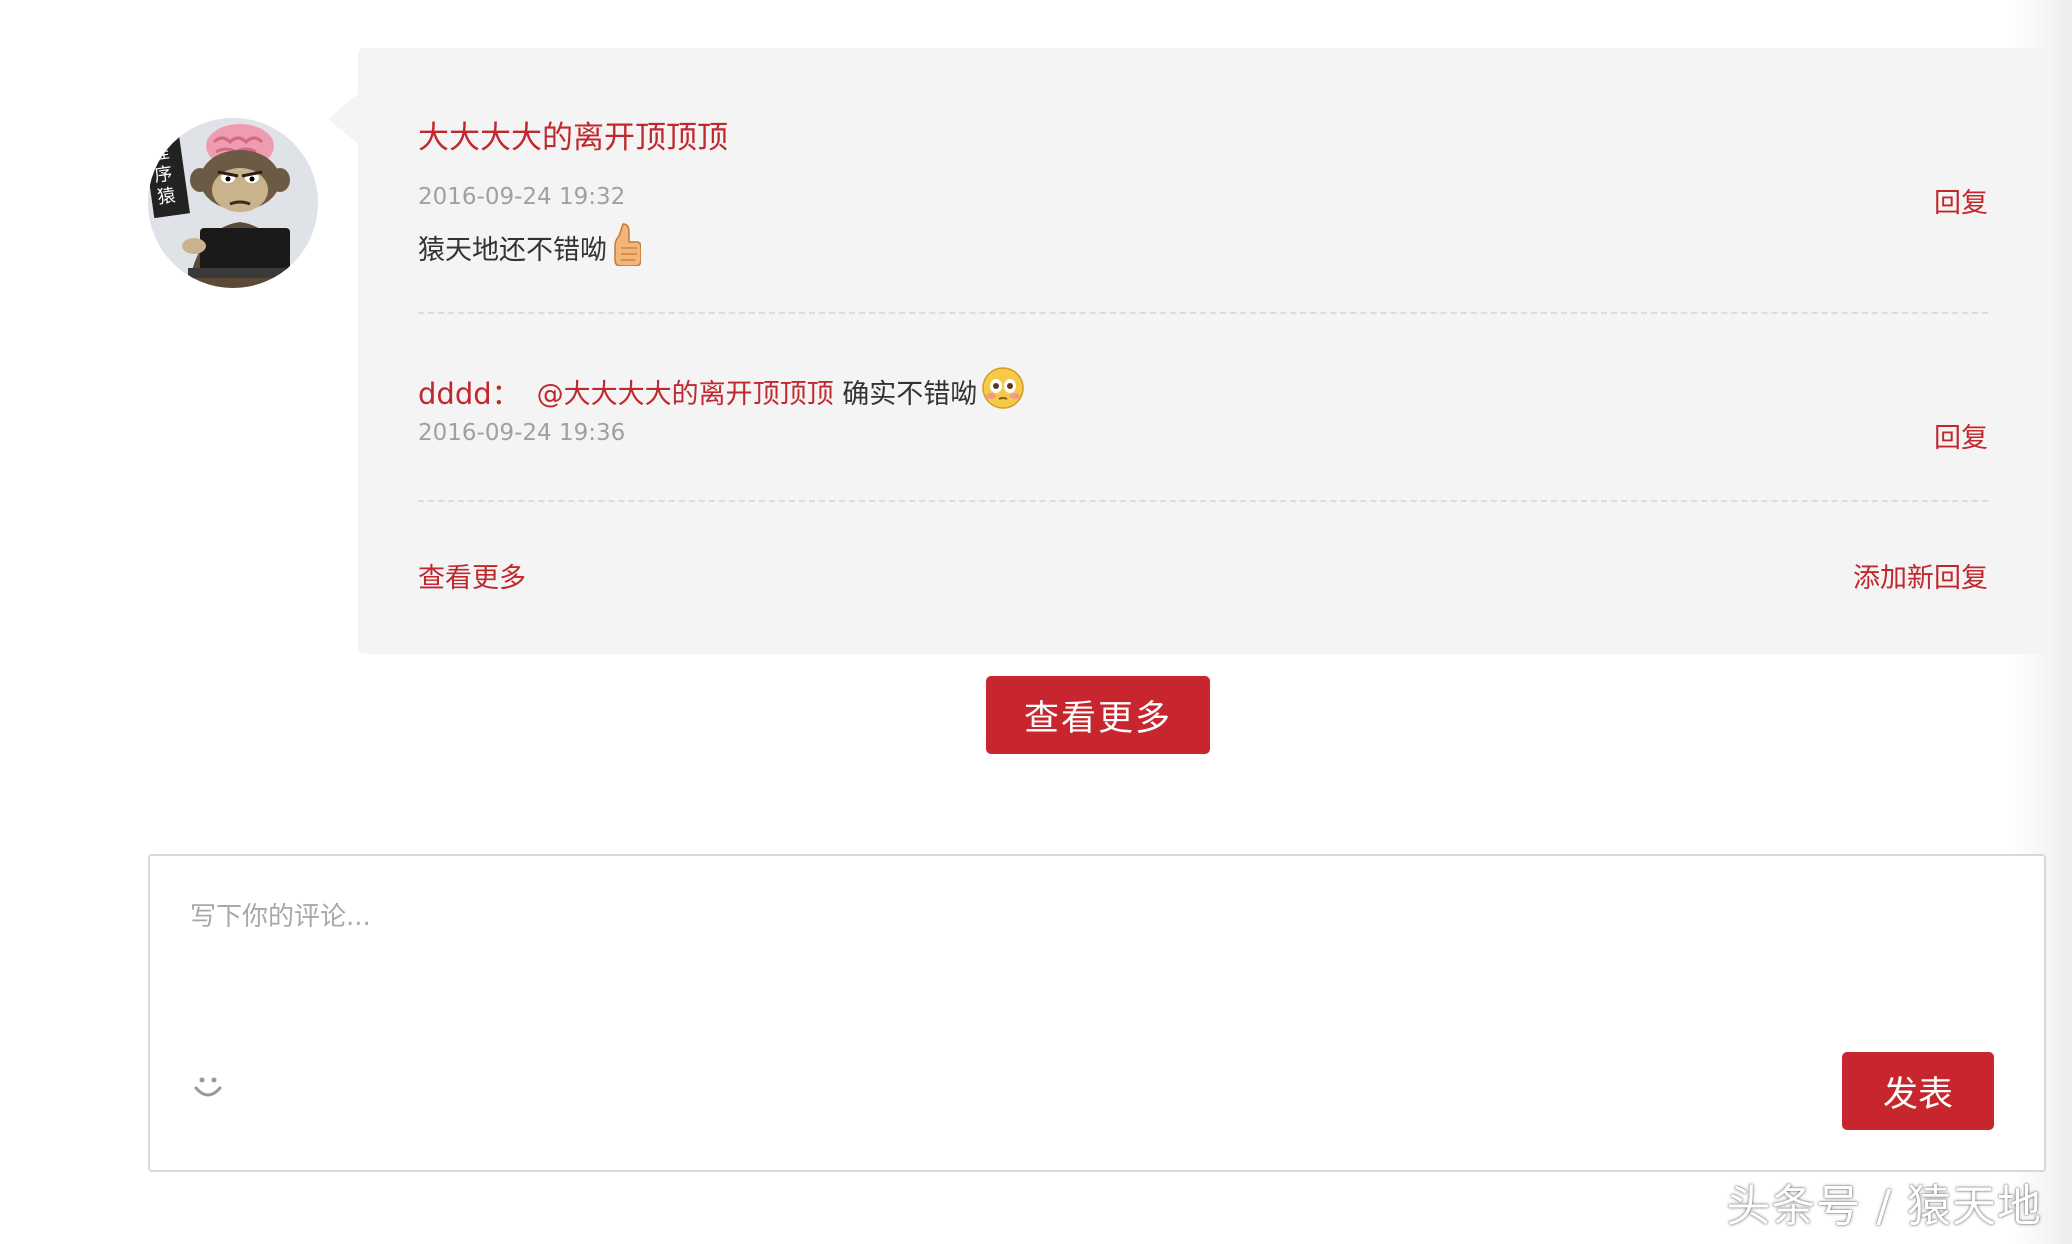  What do you see at coordinates (160, 152) in the screenshot?
I see `svg-text: 程` at bounding box center [160, 152].